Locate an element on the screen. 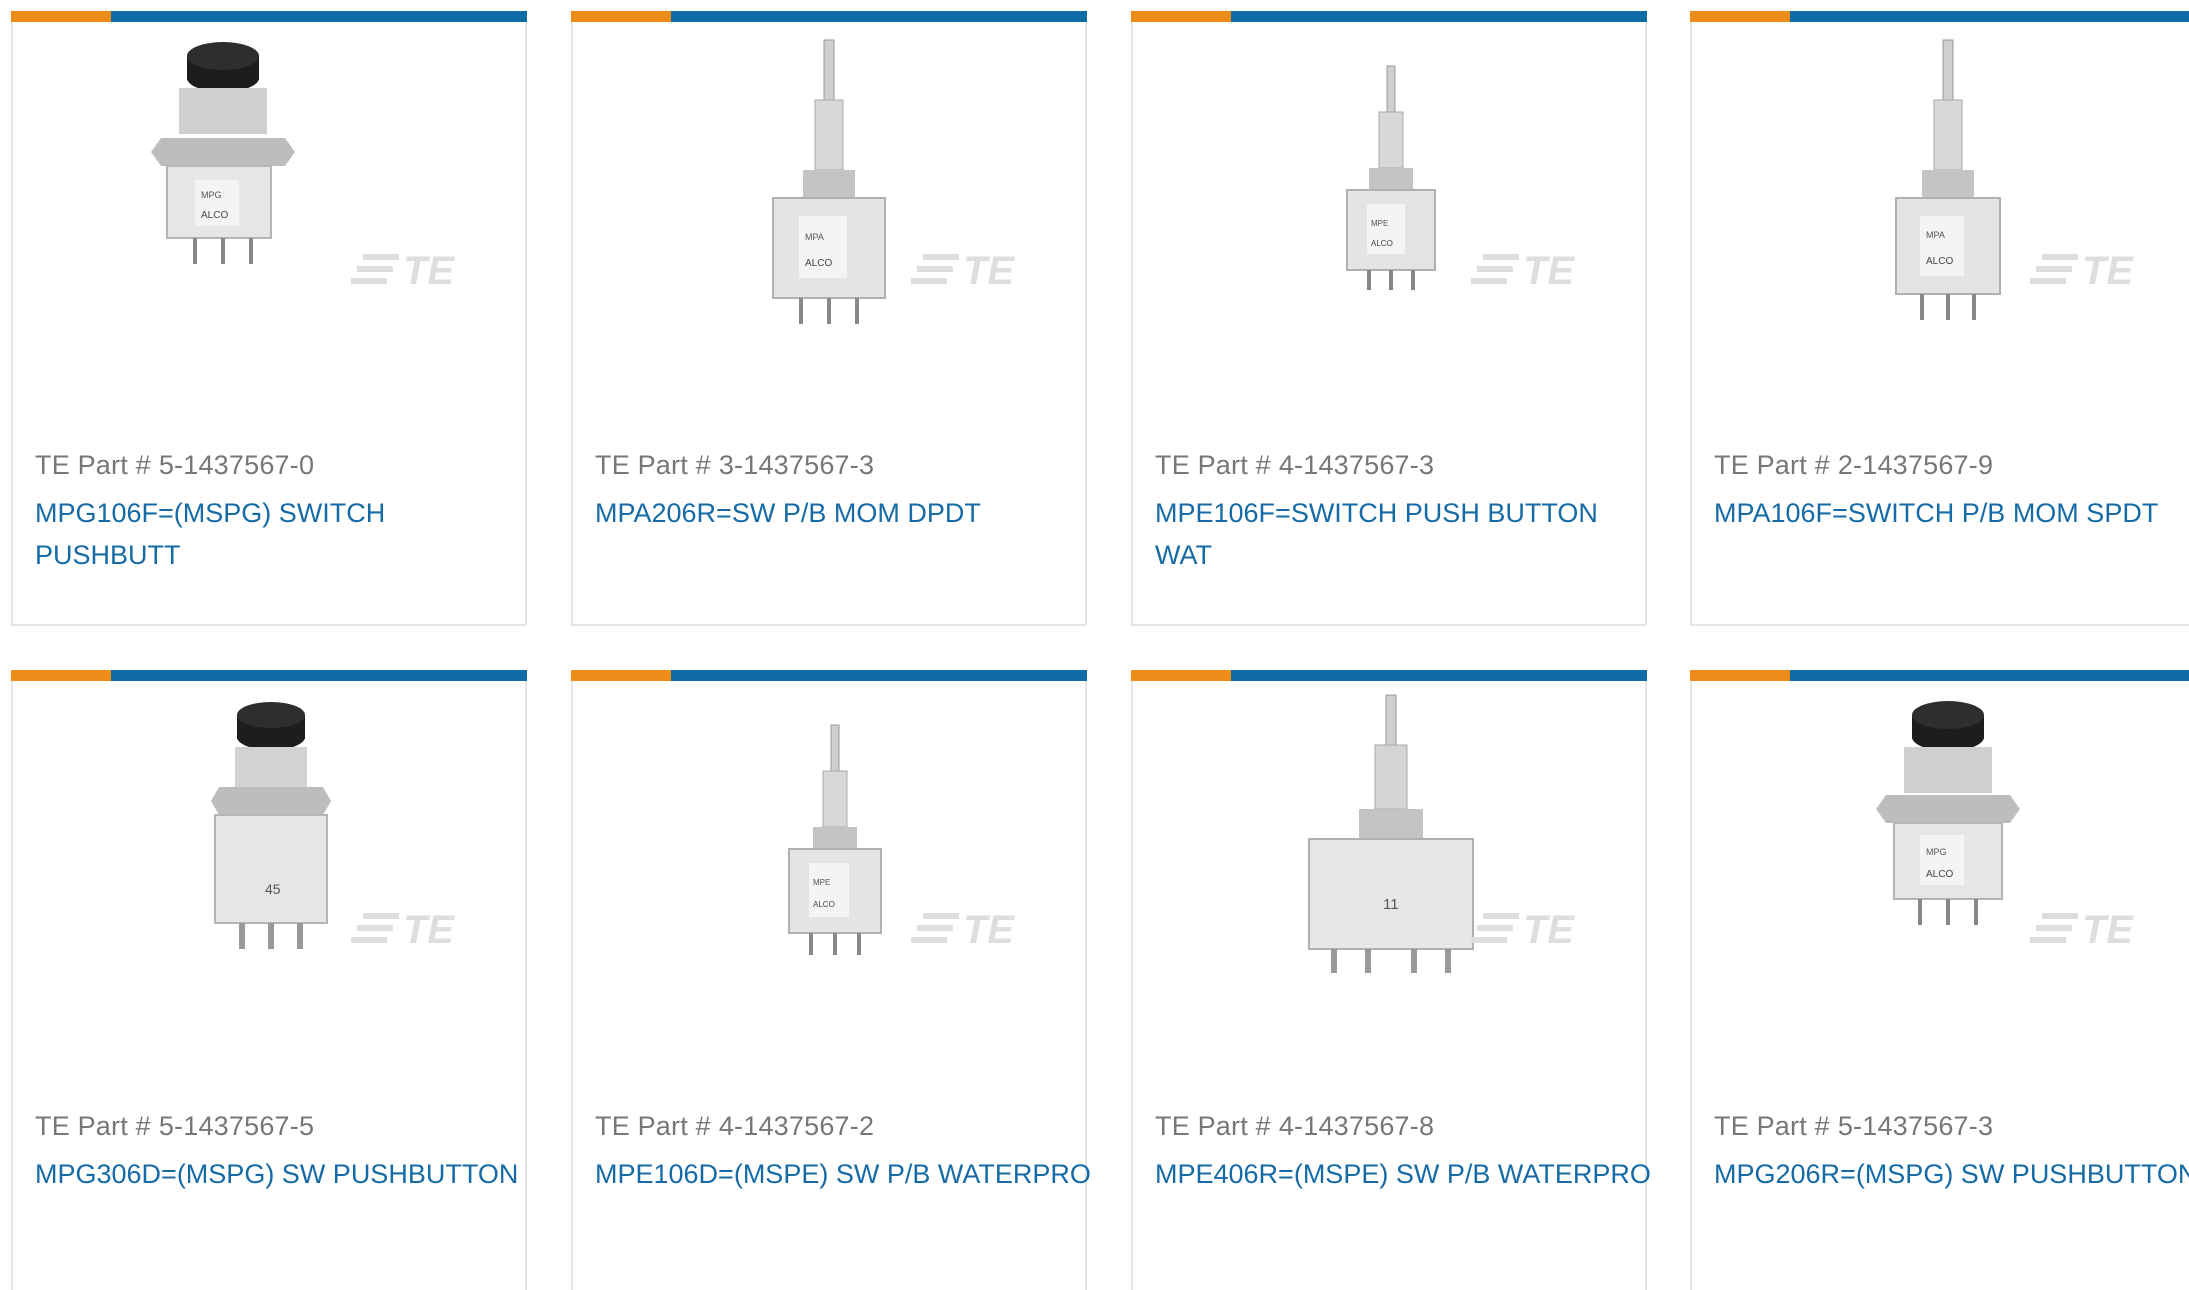 The height and width of the screenshot is (1290, 2189). part-number-line: TE Part #4-1437567-2 is located at coordinates (735, 1126).